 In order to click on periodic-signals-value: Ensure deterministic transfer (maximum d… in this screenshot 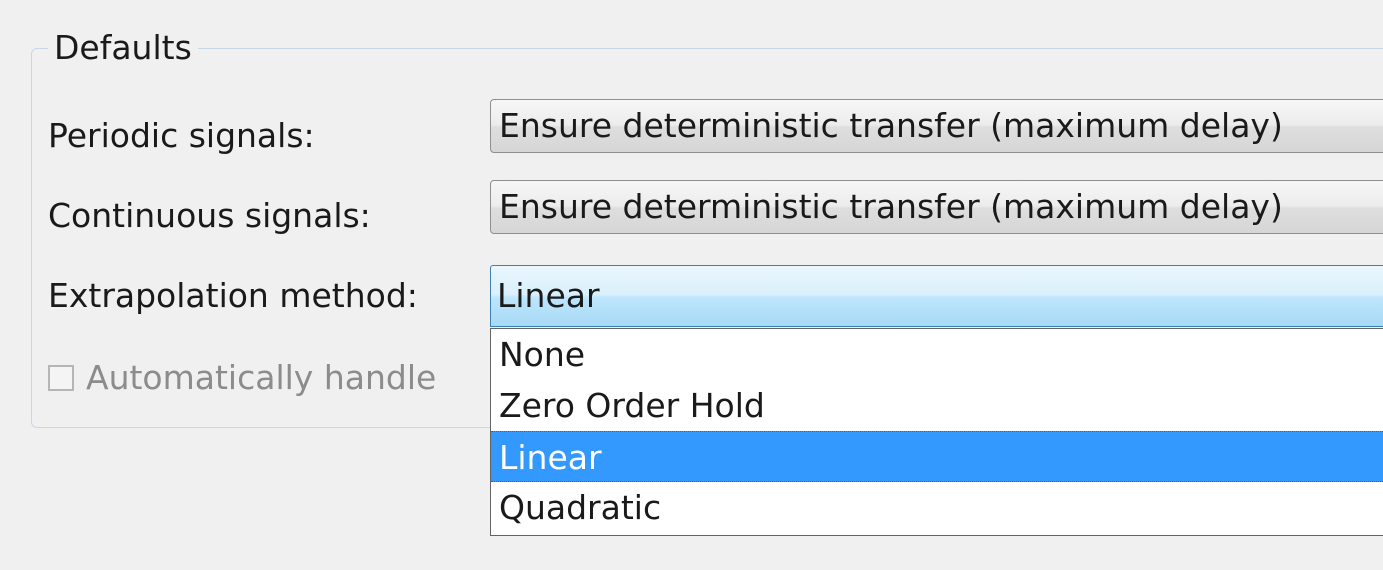, I will do `click(891, 125)`.